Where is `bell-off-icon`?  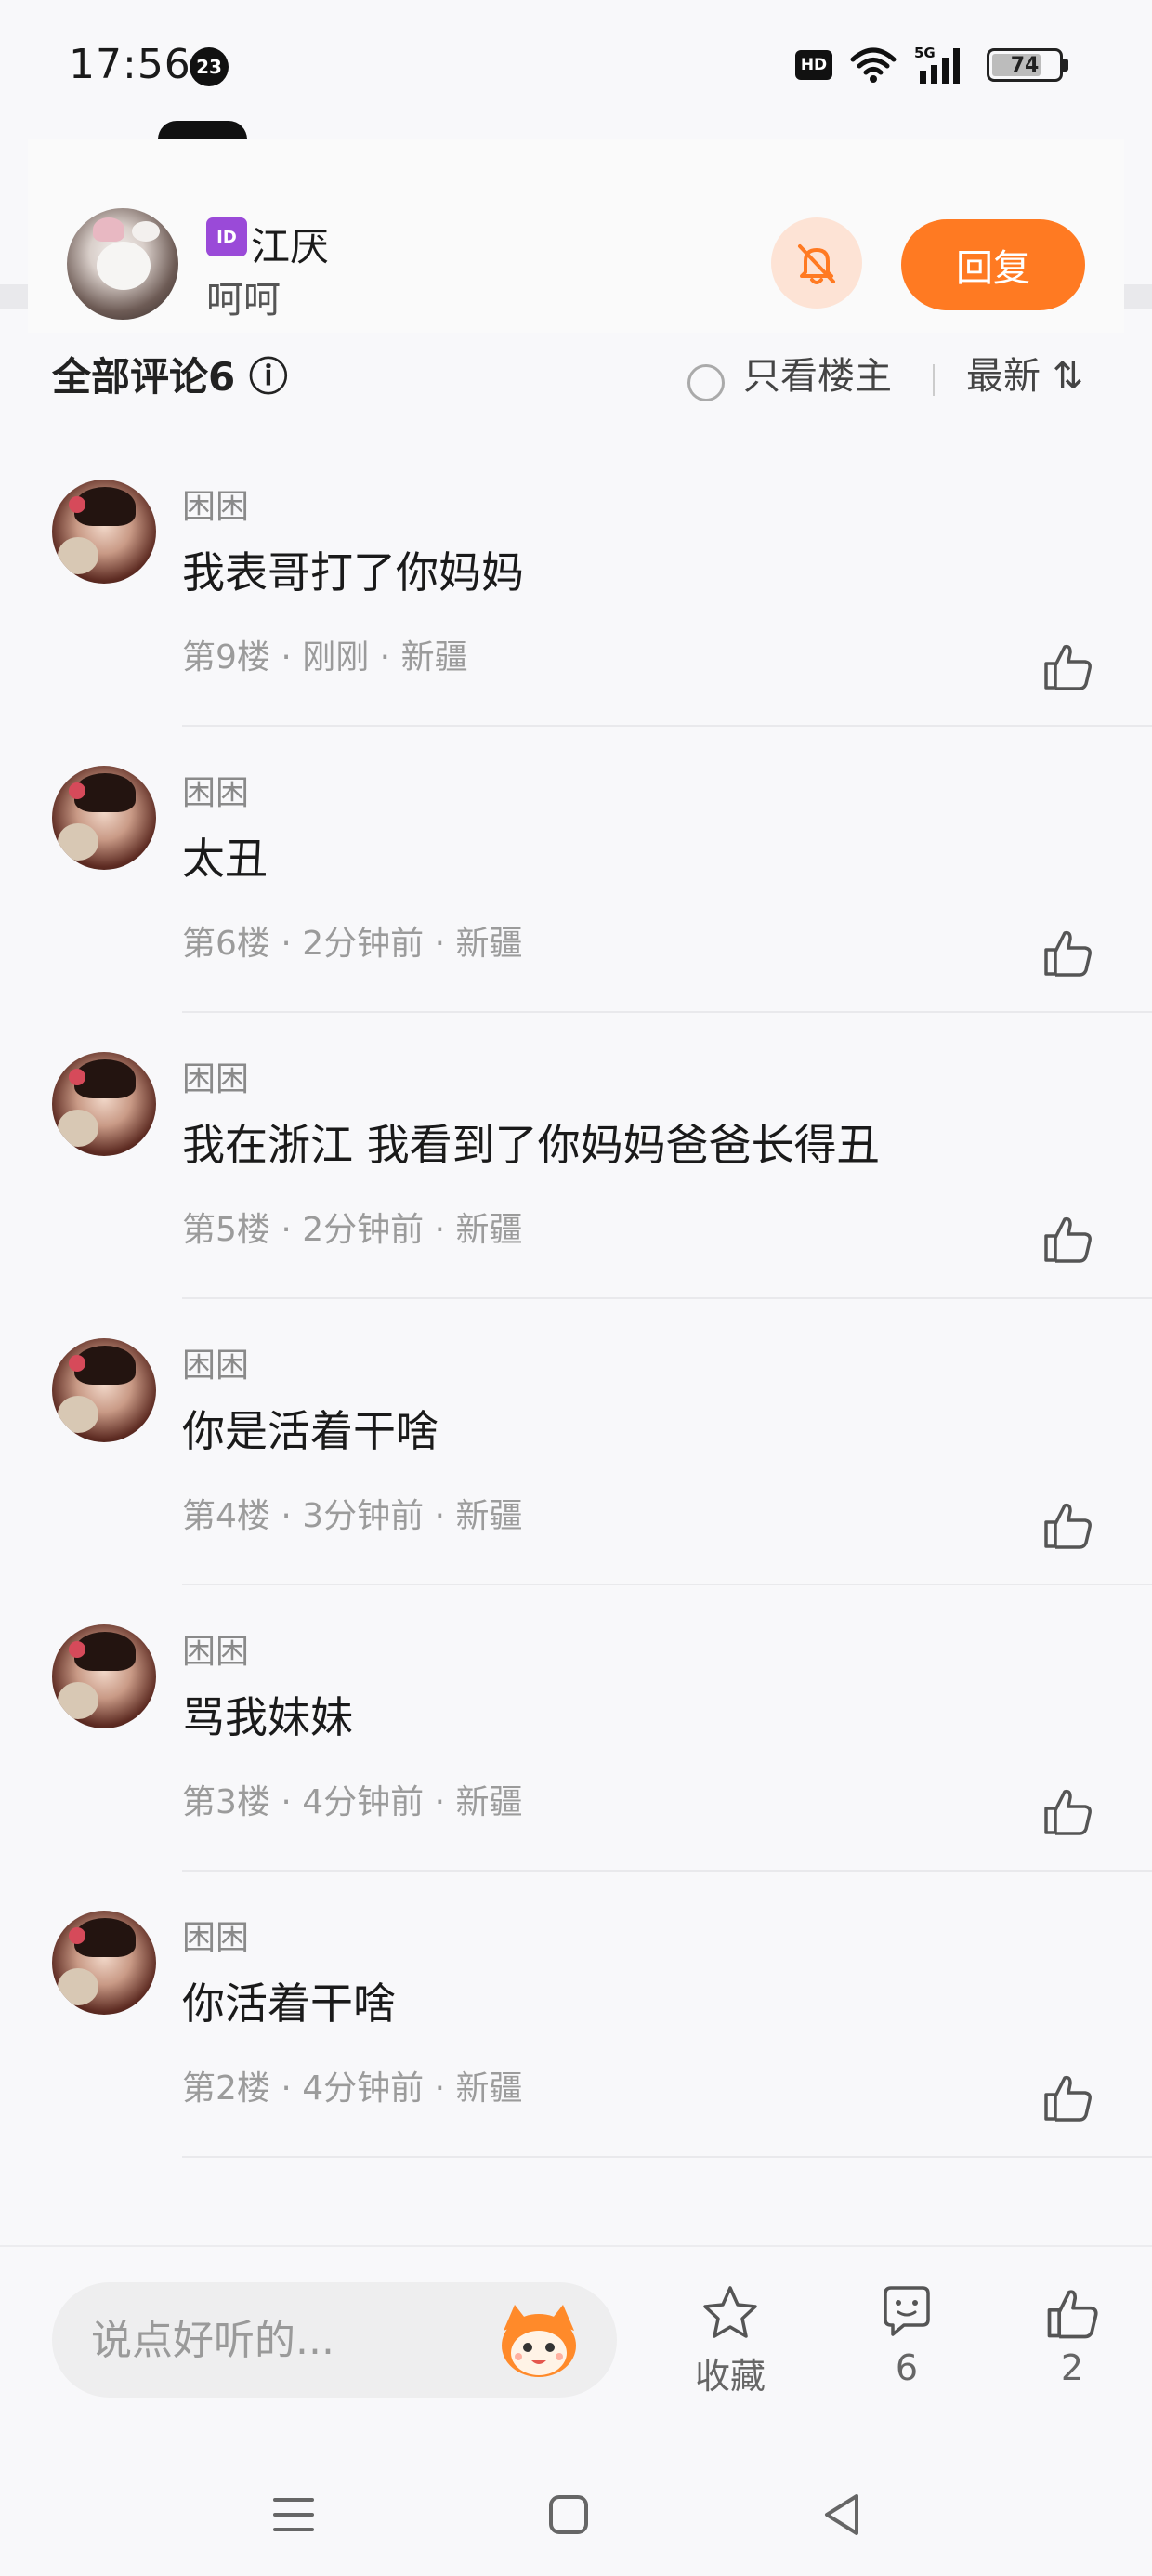
bell-off-icon is located at coordinates (816, 264).